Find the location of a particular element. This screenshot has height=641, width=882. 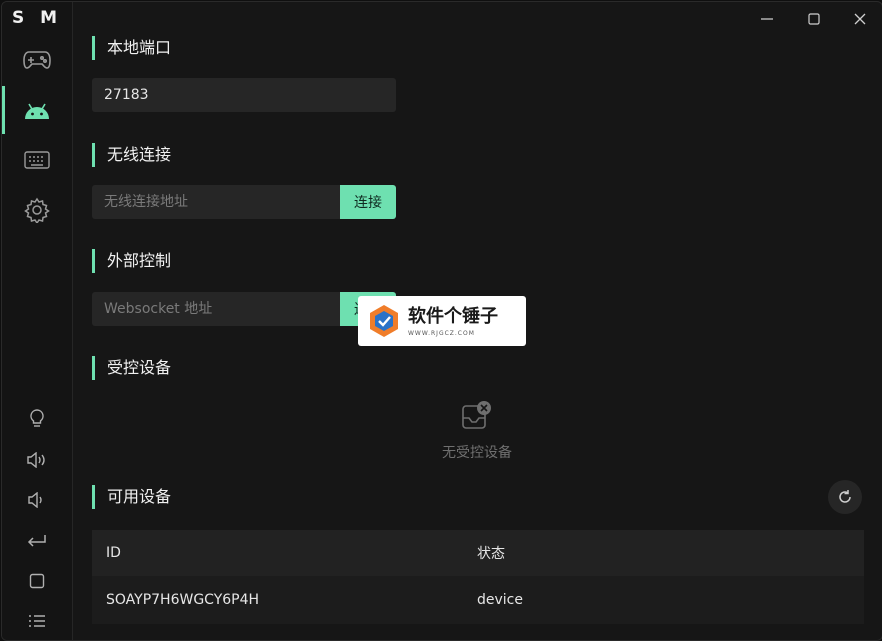

table-header: ID 状态 is located at coordinates (478, 553).